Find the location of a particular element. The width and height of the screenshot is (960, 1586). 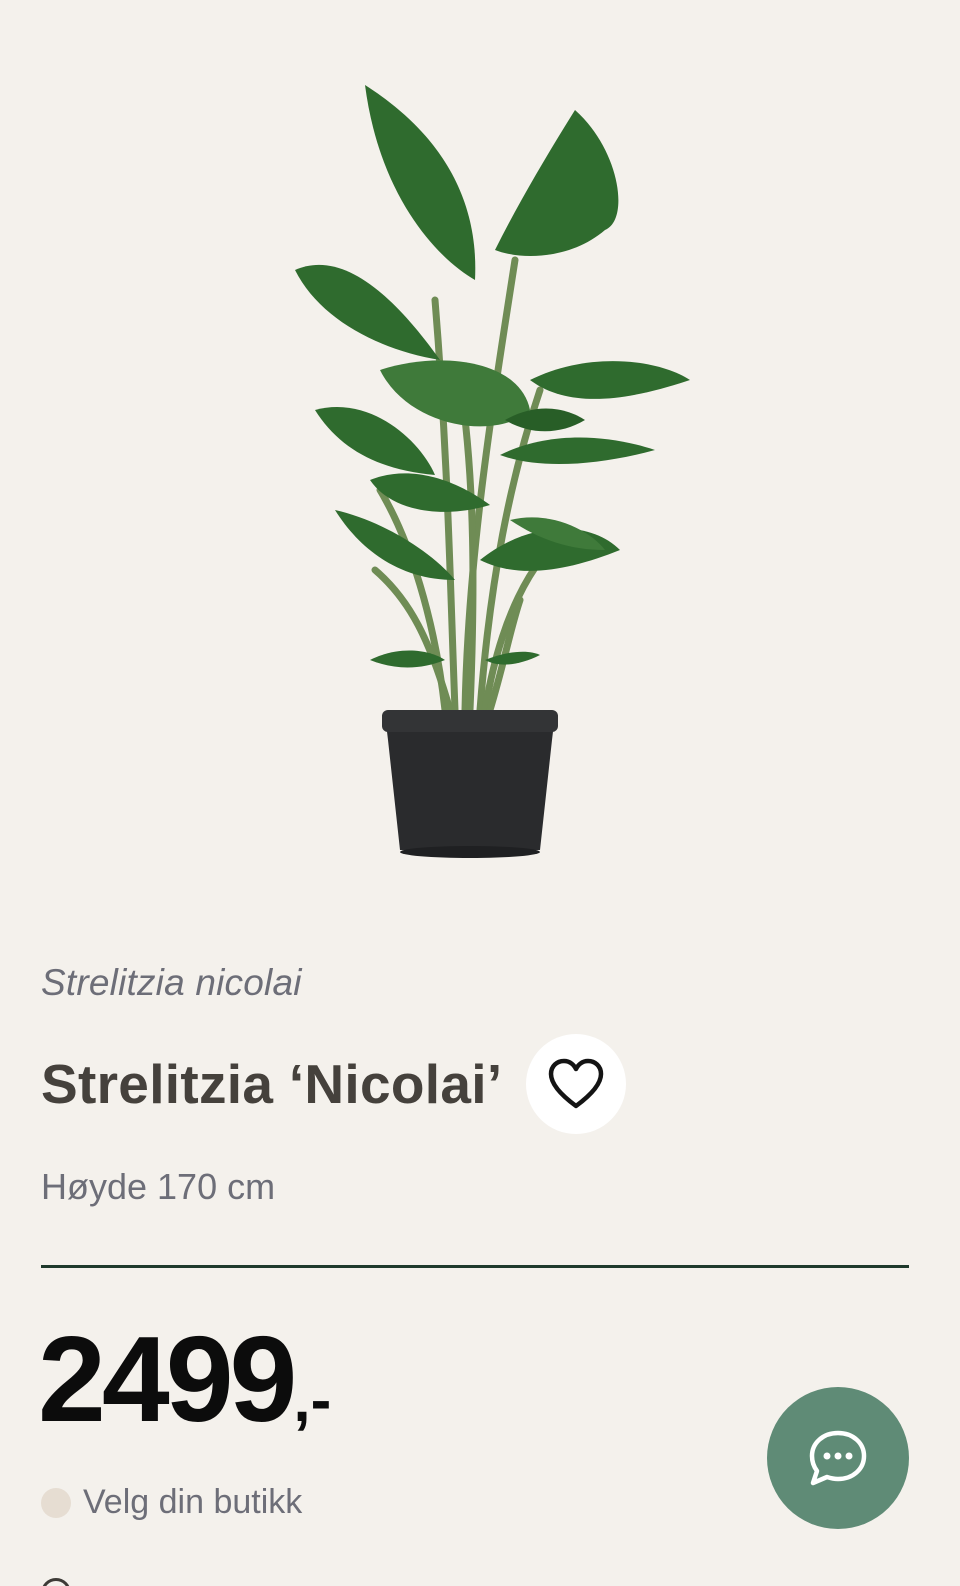

favorite-button is located at coordinates (576, 1084).